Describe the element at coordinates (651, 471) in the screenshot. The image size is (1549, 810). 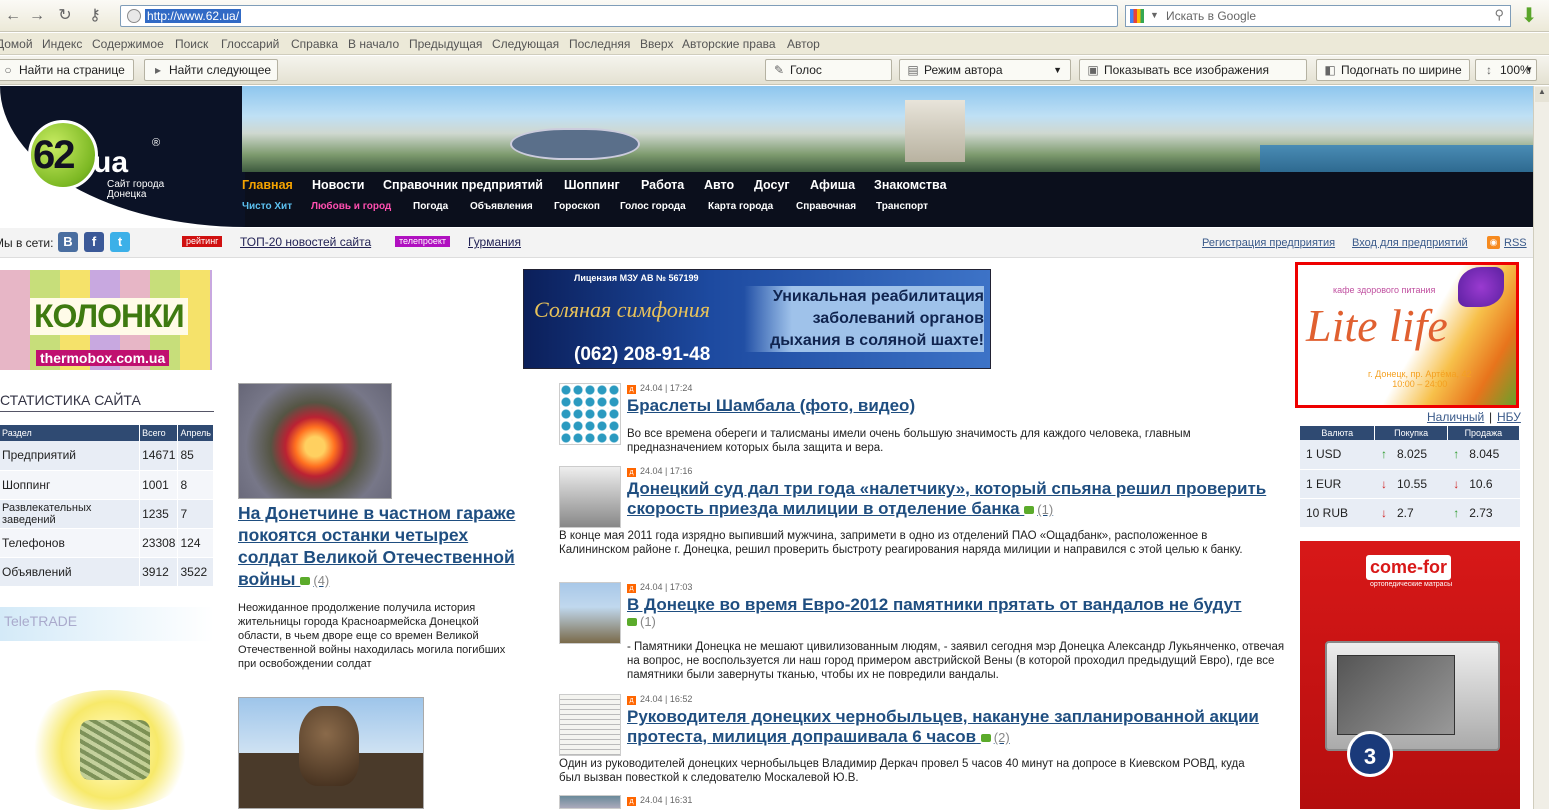
I see `news-date: 24.04` at that location.